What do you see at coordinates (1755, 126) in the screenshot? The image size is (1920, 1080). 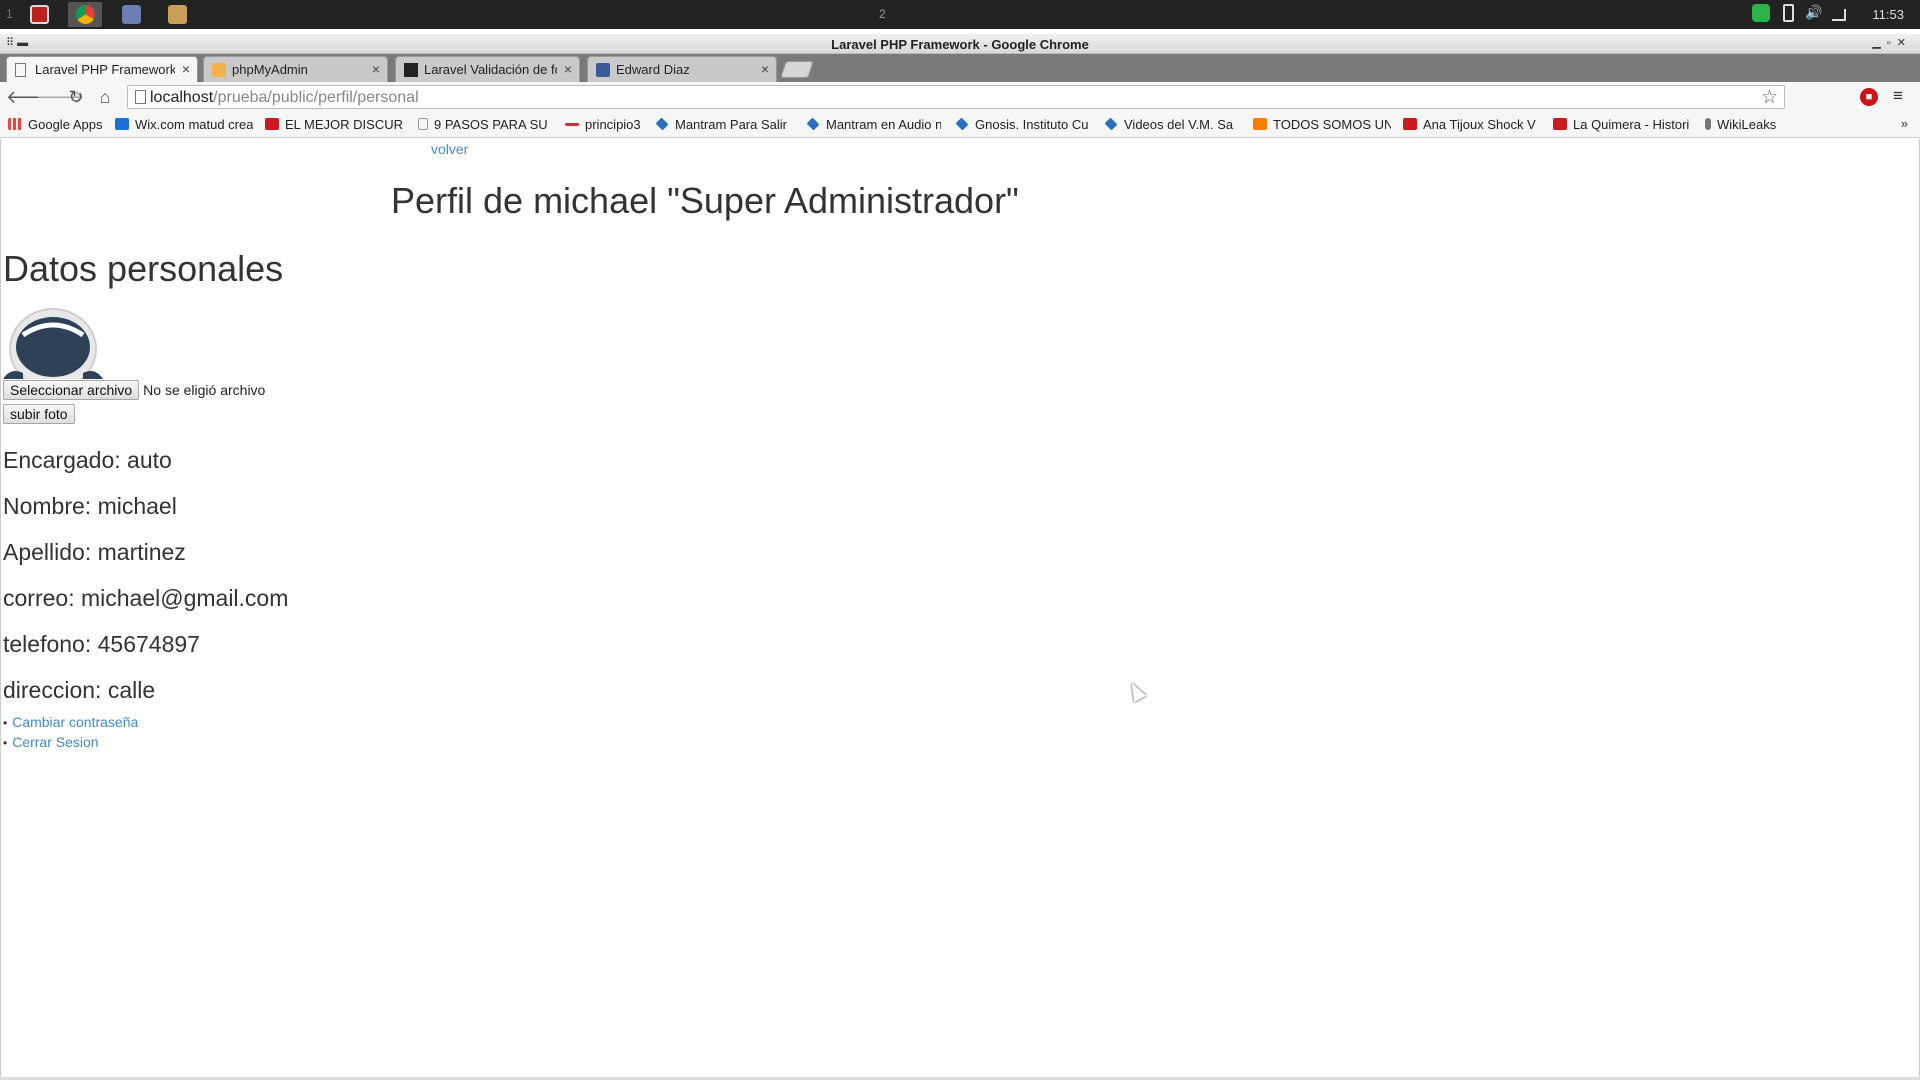 I see `bookmark-wikileaks: WikiLeaks` at bounding box center [1755, 126].